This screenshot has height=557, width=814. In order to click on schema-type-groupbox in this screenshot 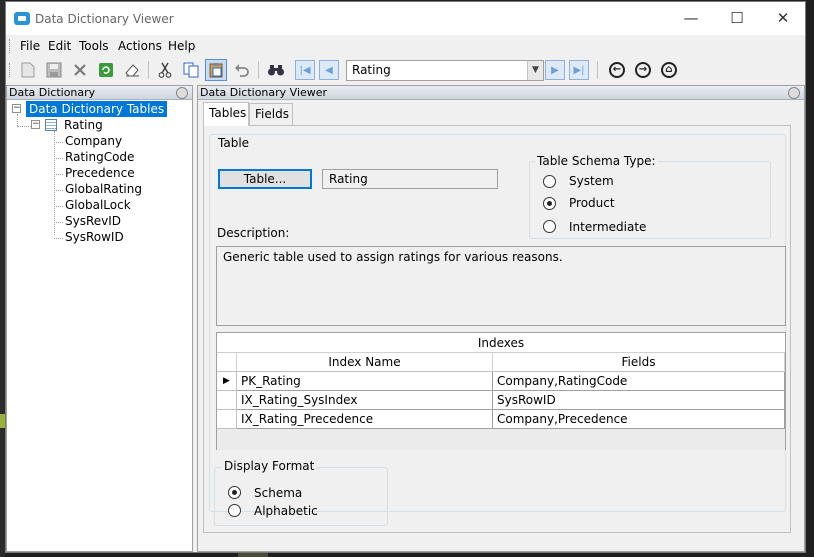, I will do `click(650, 200)`.